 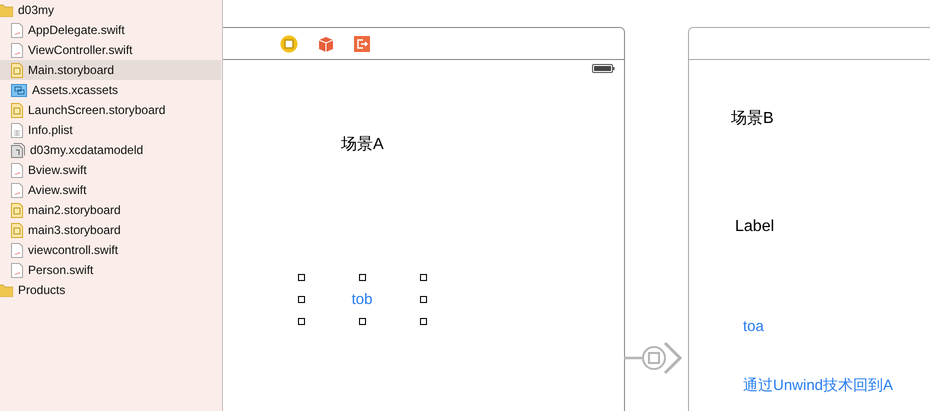 What do you see at coordinates (110, 190) in the screenshot?
I see `file-item: Aview.swift` at bounding box center [110, 190].